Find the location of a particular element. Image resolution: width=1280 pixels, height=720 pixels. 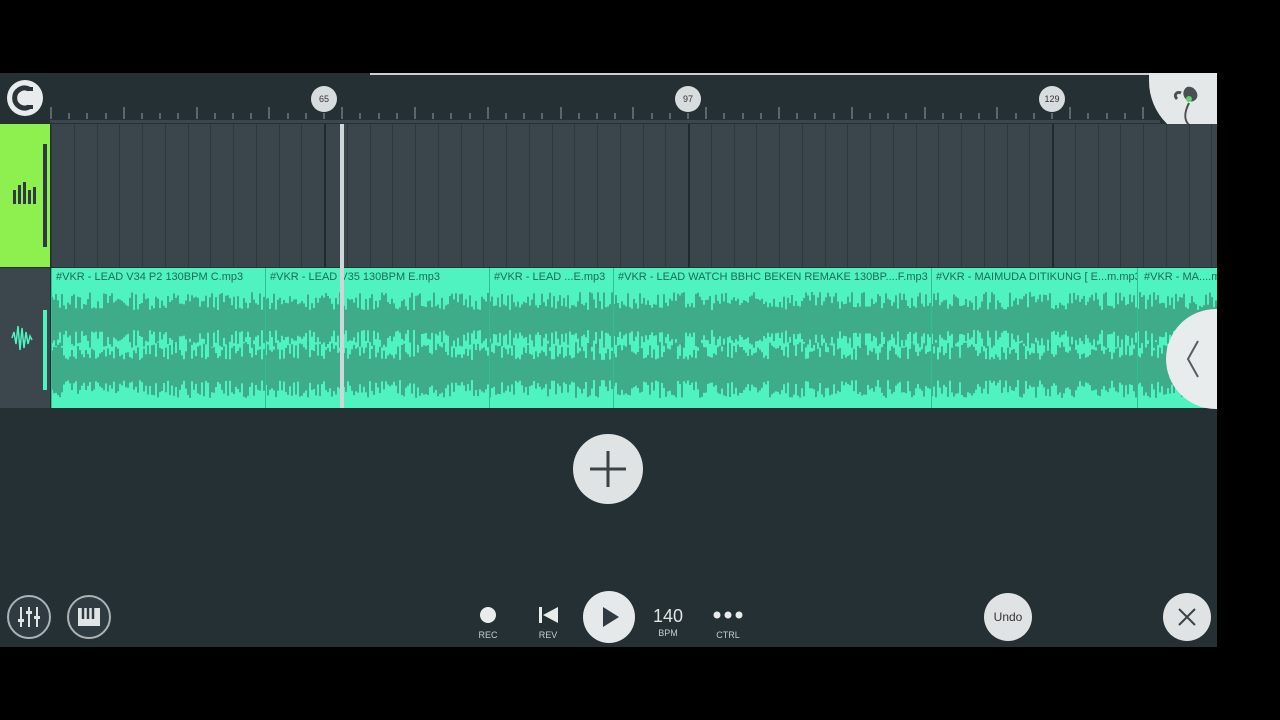

playhead is located at coordinates (342, 266).